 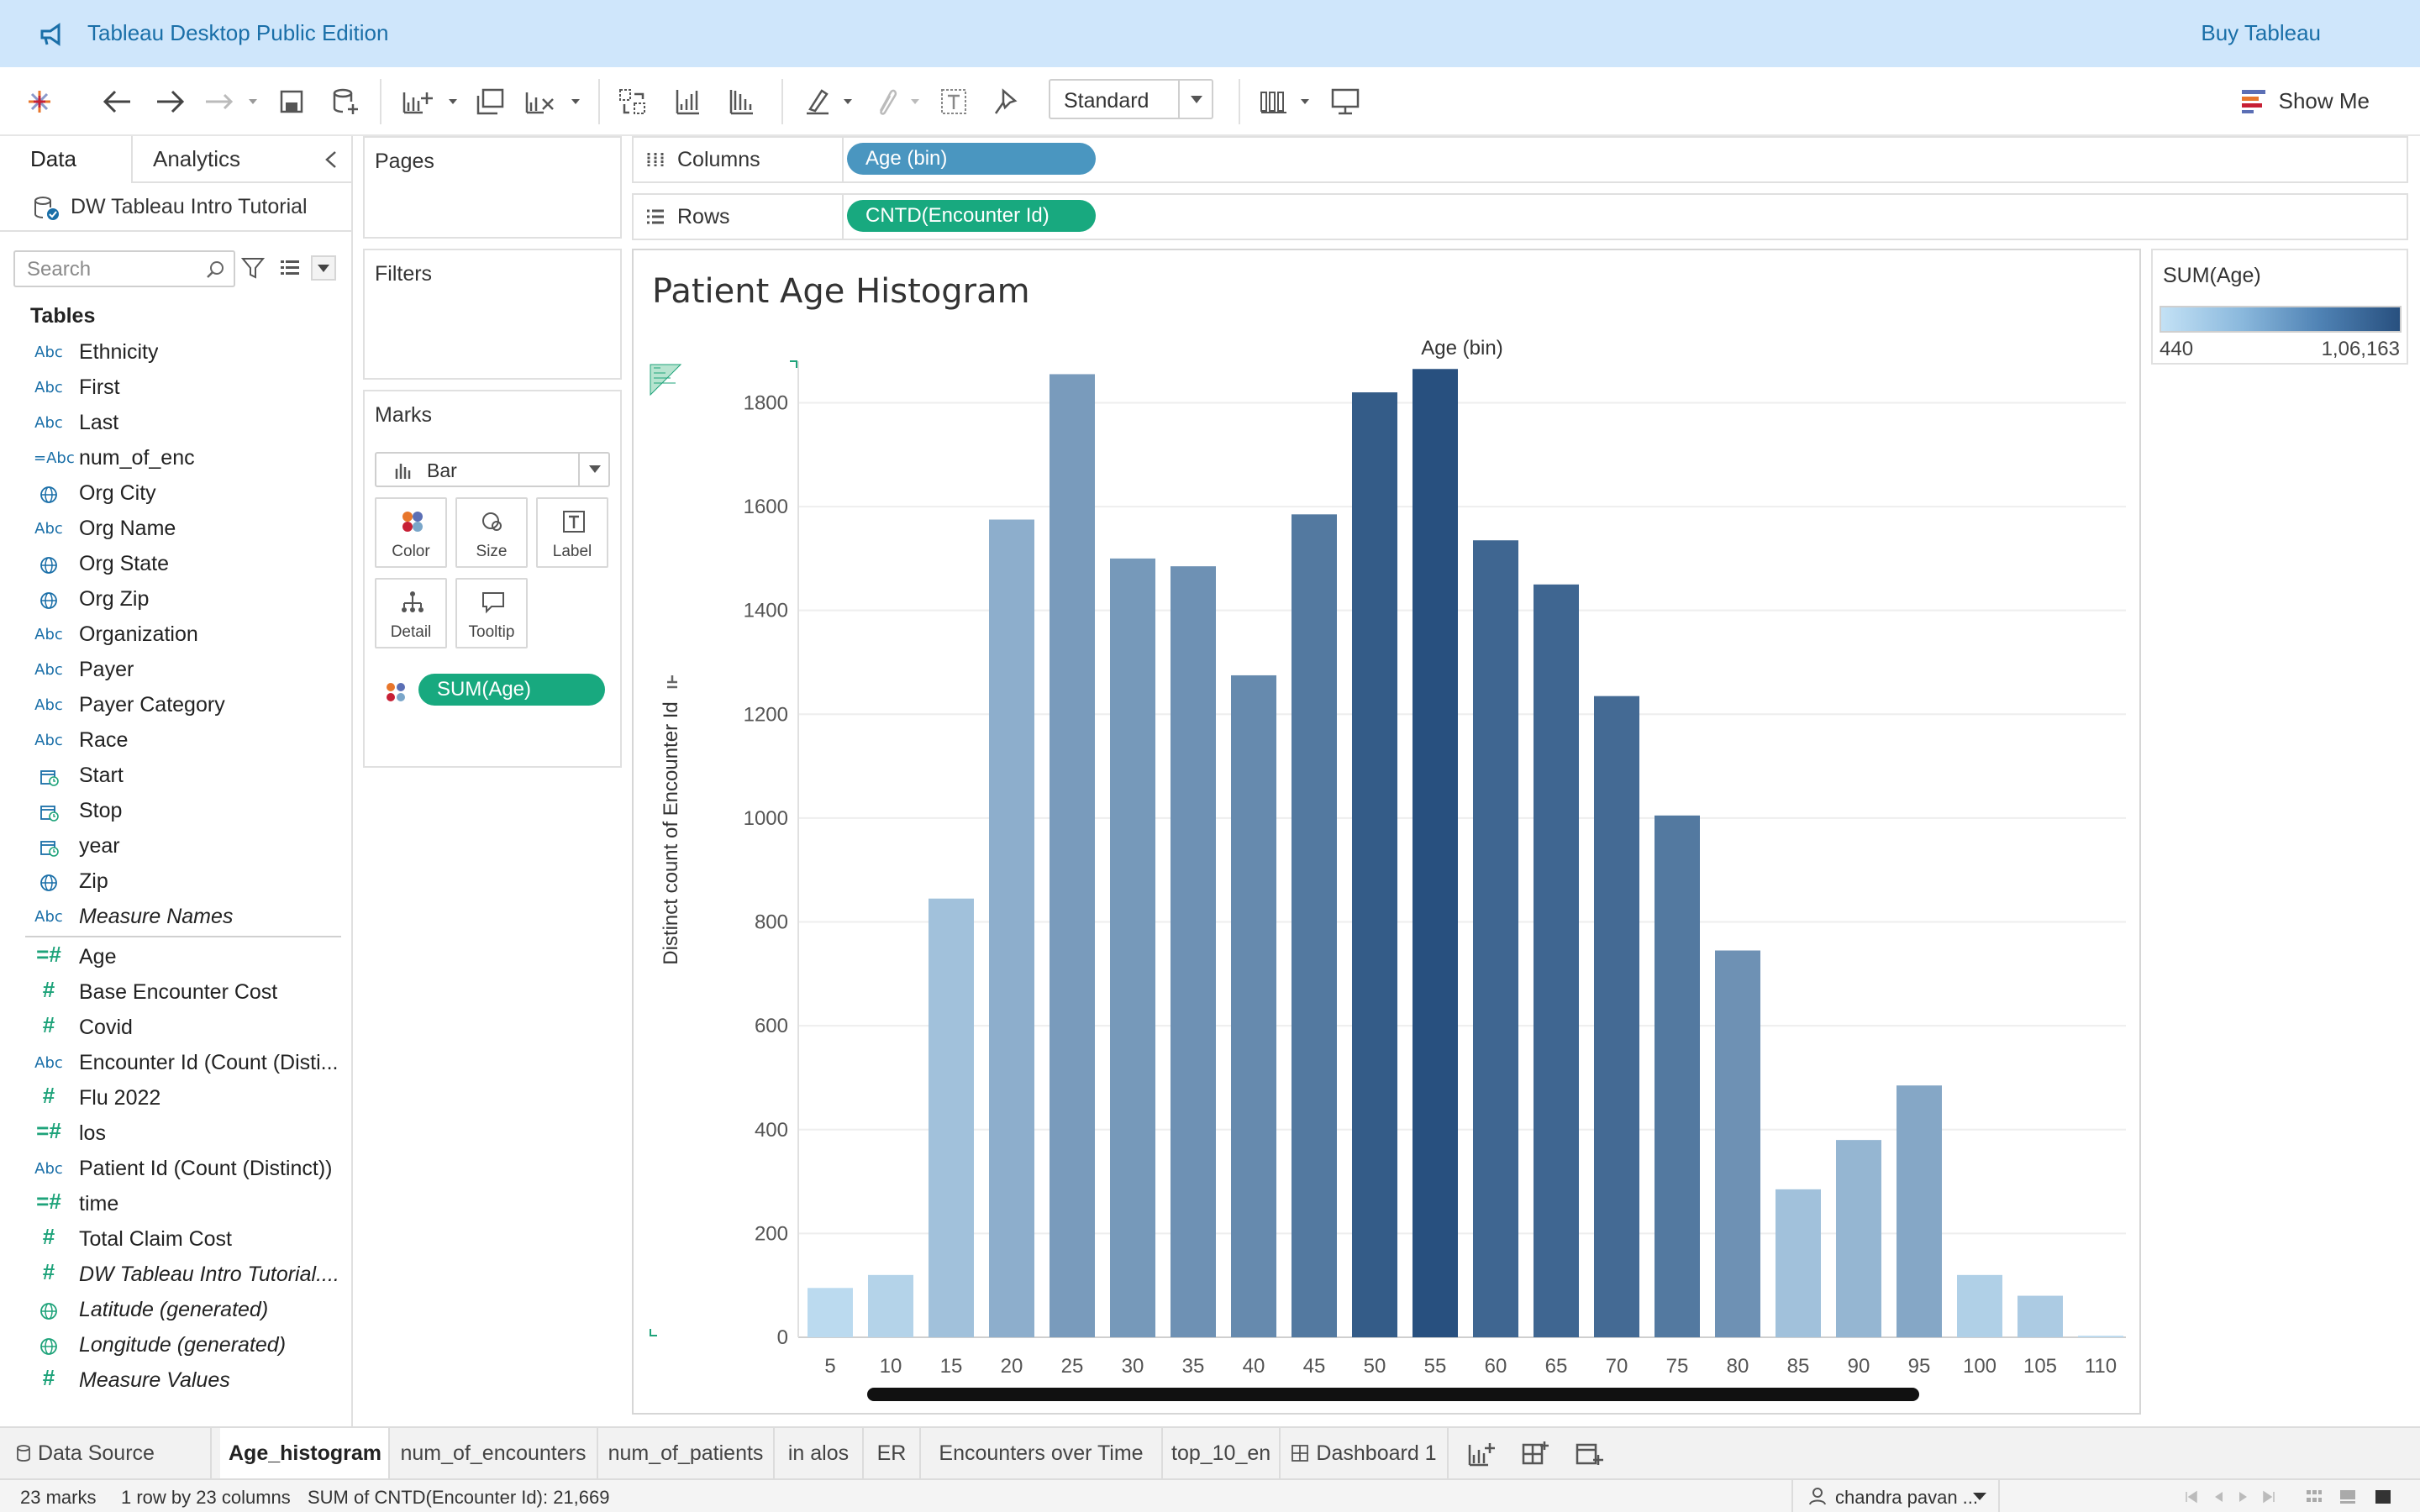 I want to click on field-item: Abc Measure Names, so click(x=176, y=916).